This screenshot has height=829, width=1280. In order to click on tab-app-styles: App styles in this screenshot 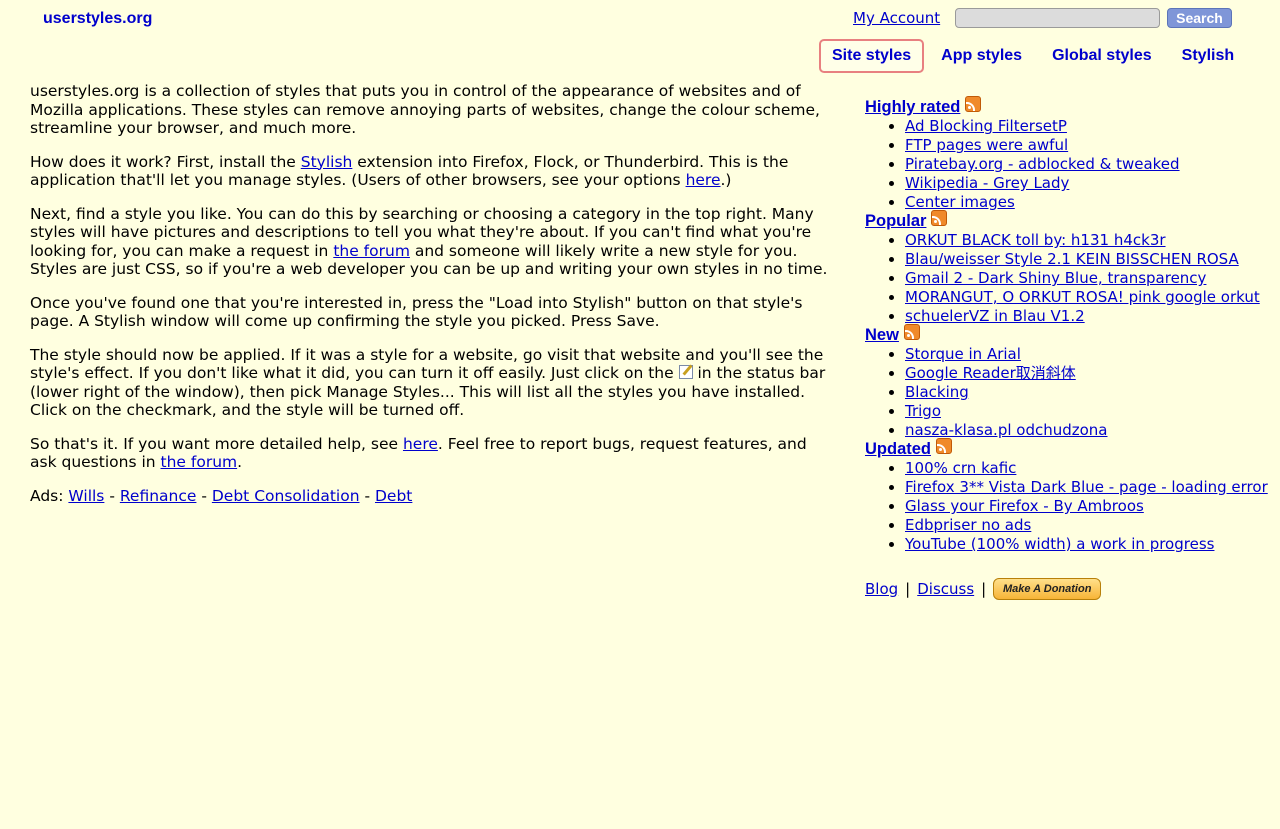, I will do `click(981, 56)`.